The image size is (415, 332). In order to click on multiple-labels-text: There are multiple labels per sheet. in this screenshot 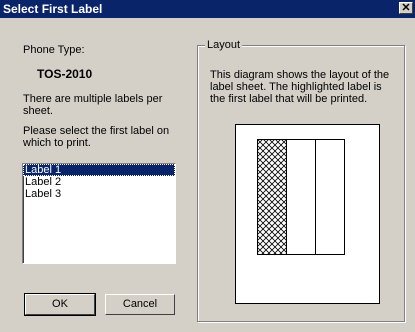, I will do `click(93, 105)`.